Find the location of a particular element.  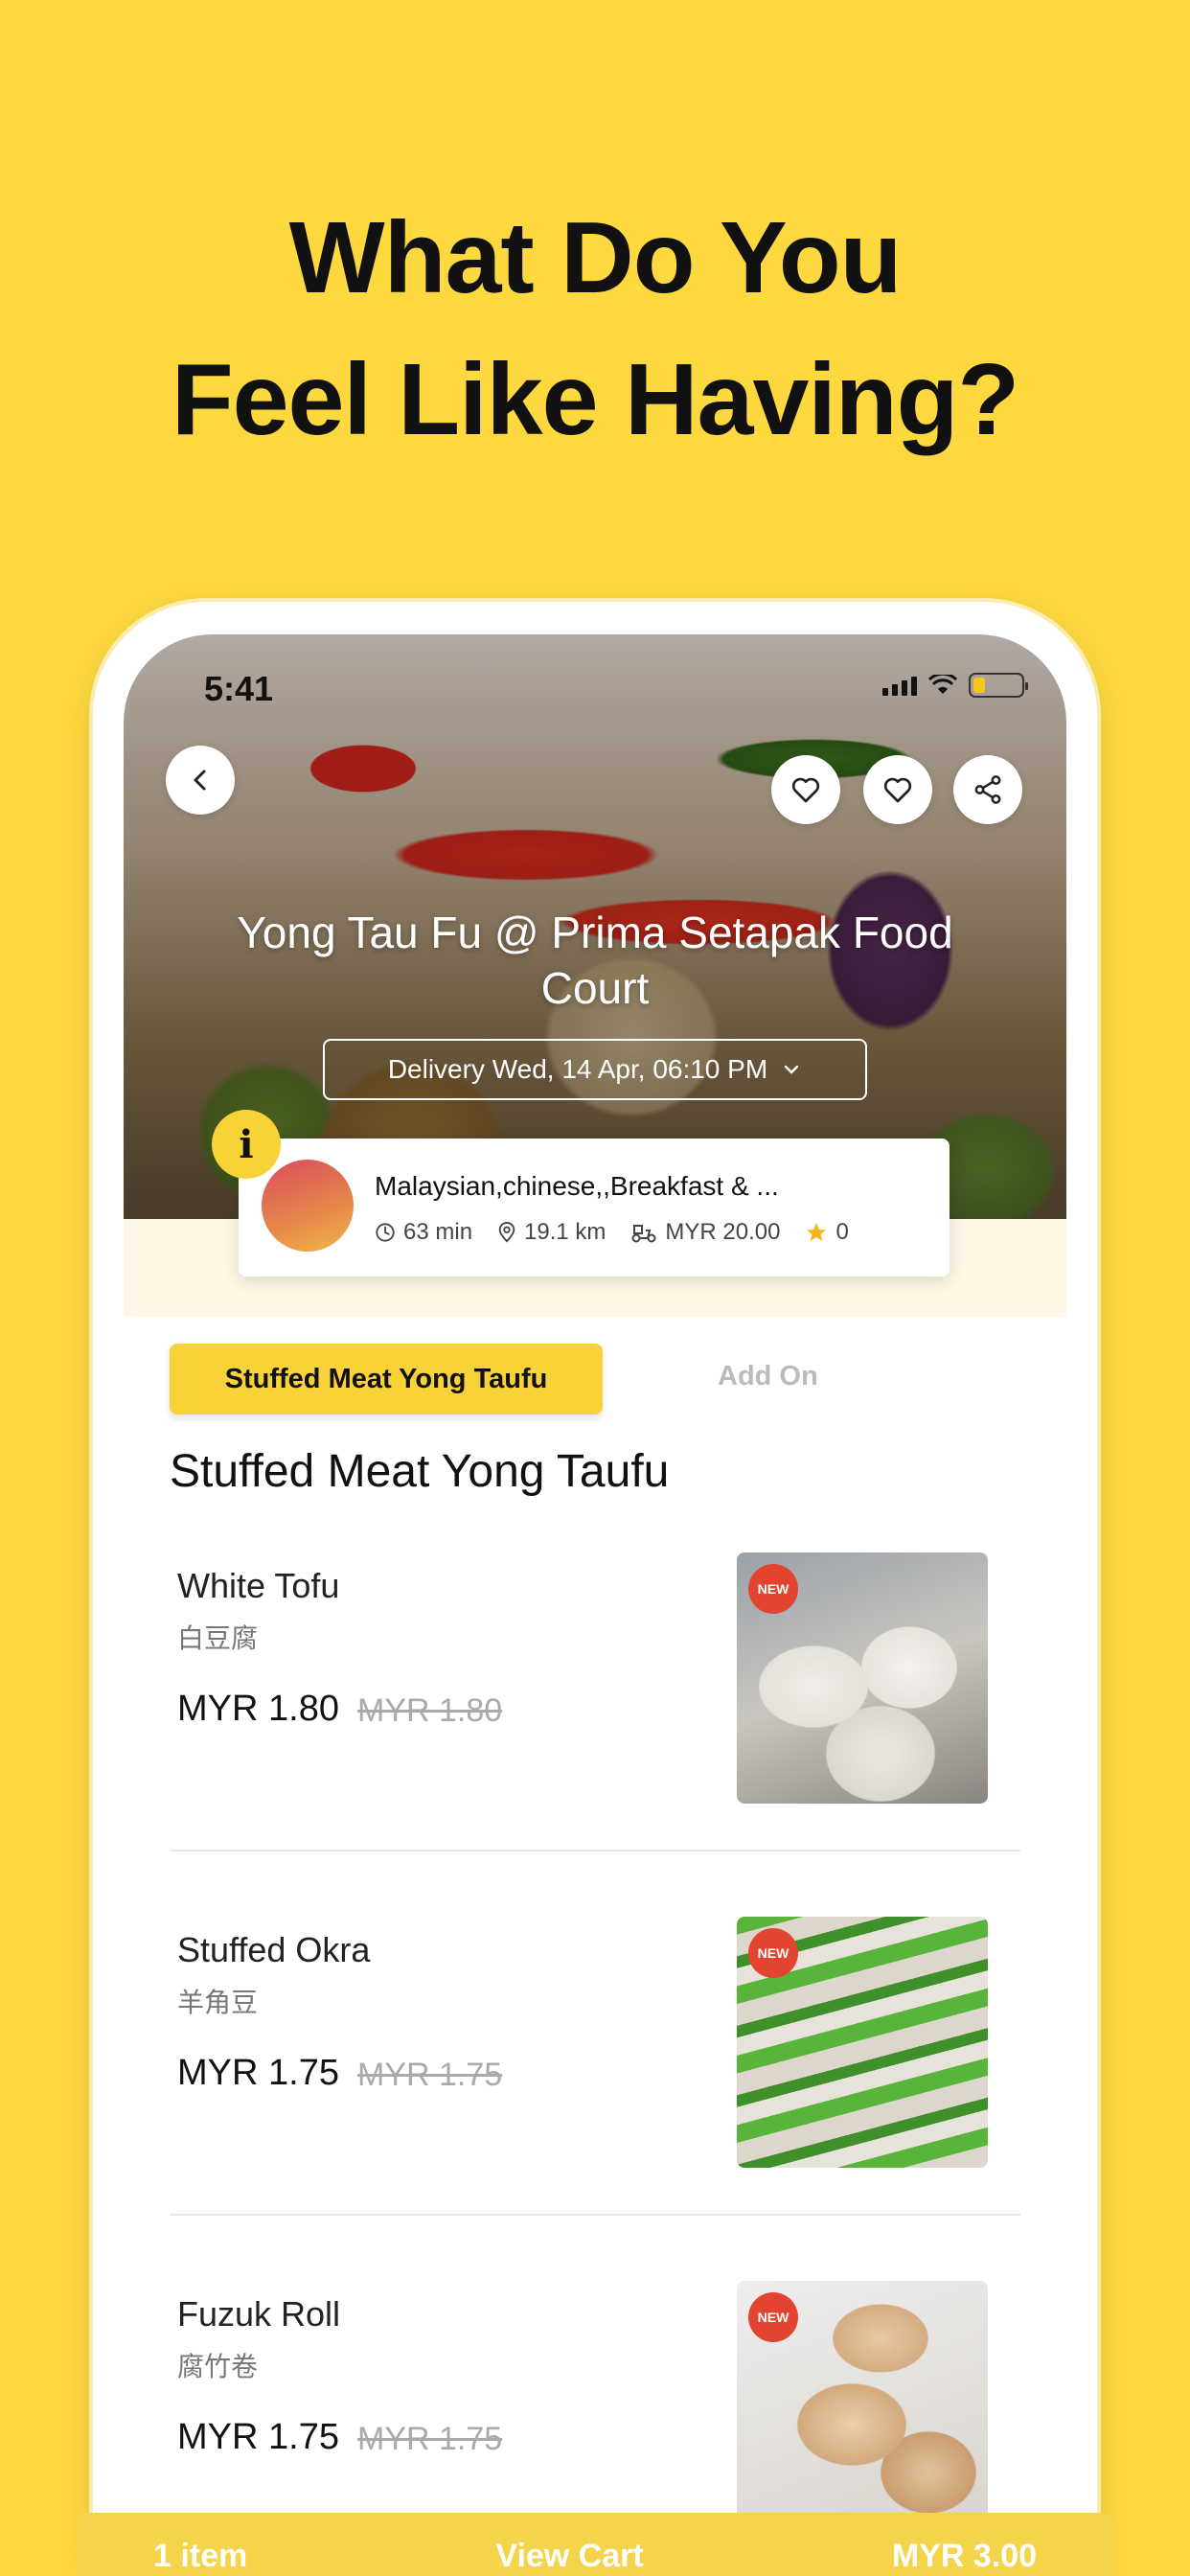

delivery-time-selector: Delivery Wed, 14 Apr, 06:10 PM is located at coordinates (595, 1069).